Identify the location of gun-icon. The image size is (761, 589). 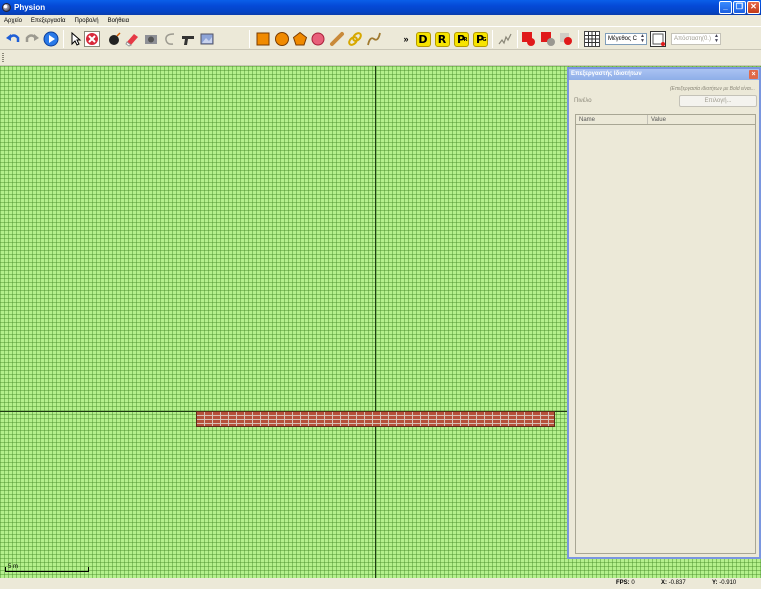
(188, 39).